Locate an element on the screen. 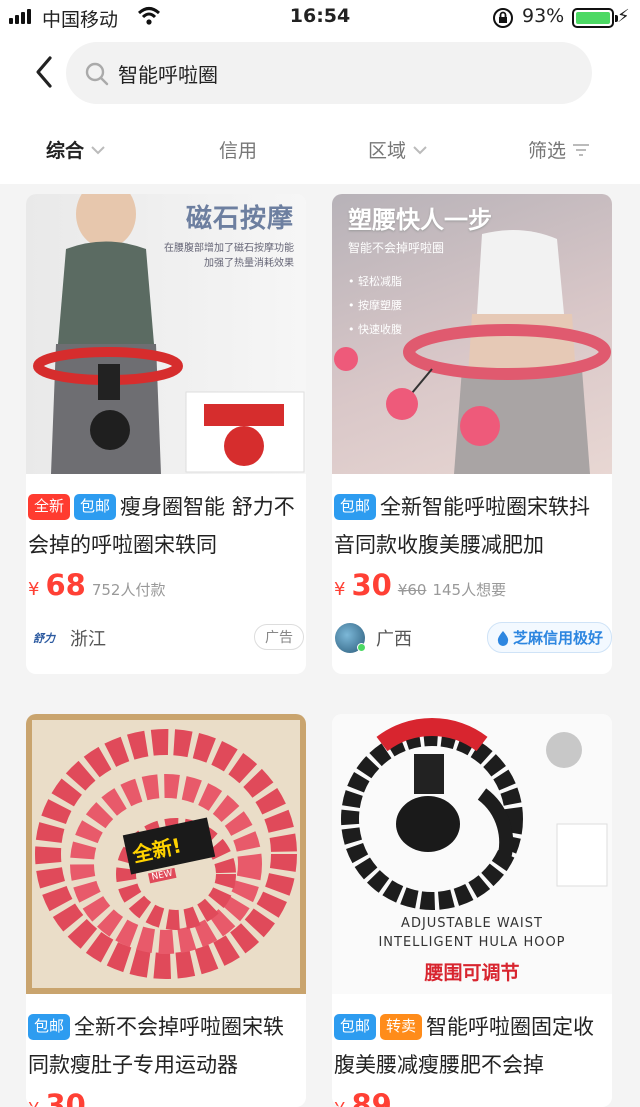  brand-logo: 舒力 is located at coordinates (44, 638).